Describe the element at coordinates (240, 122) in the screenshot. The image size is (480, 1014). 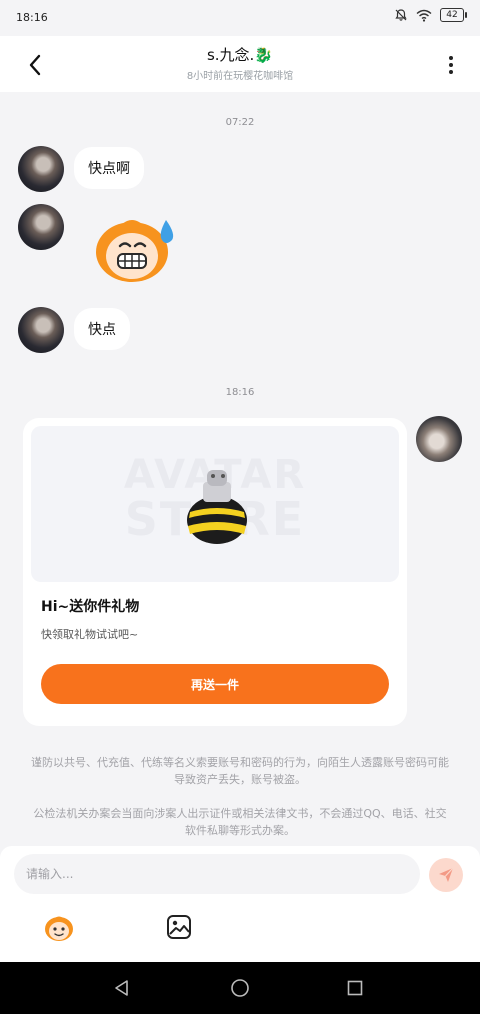
I see `timestamp: 07:22` at that location.